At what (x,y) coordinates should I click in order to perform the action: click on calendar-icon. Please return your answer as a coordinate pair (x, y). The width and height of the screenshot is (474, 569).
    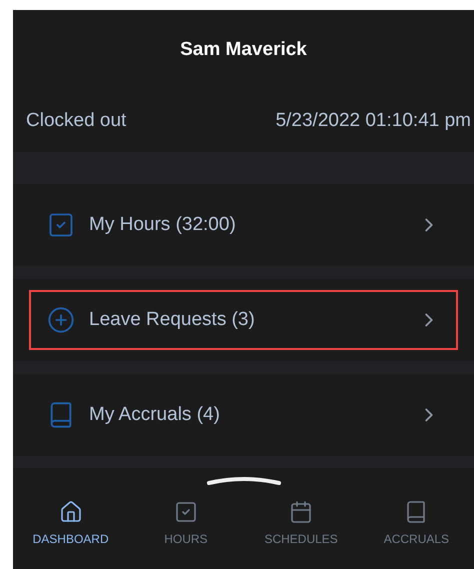
    Looking at the image, I should click on (301, 512).